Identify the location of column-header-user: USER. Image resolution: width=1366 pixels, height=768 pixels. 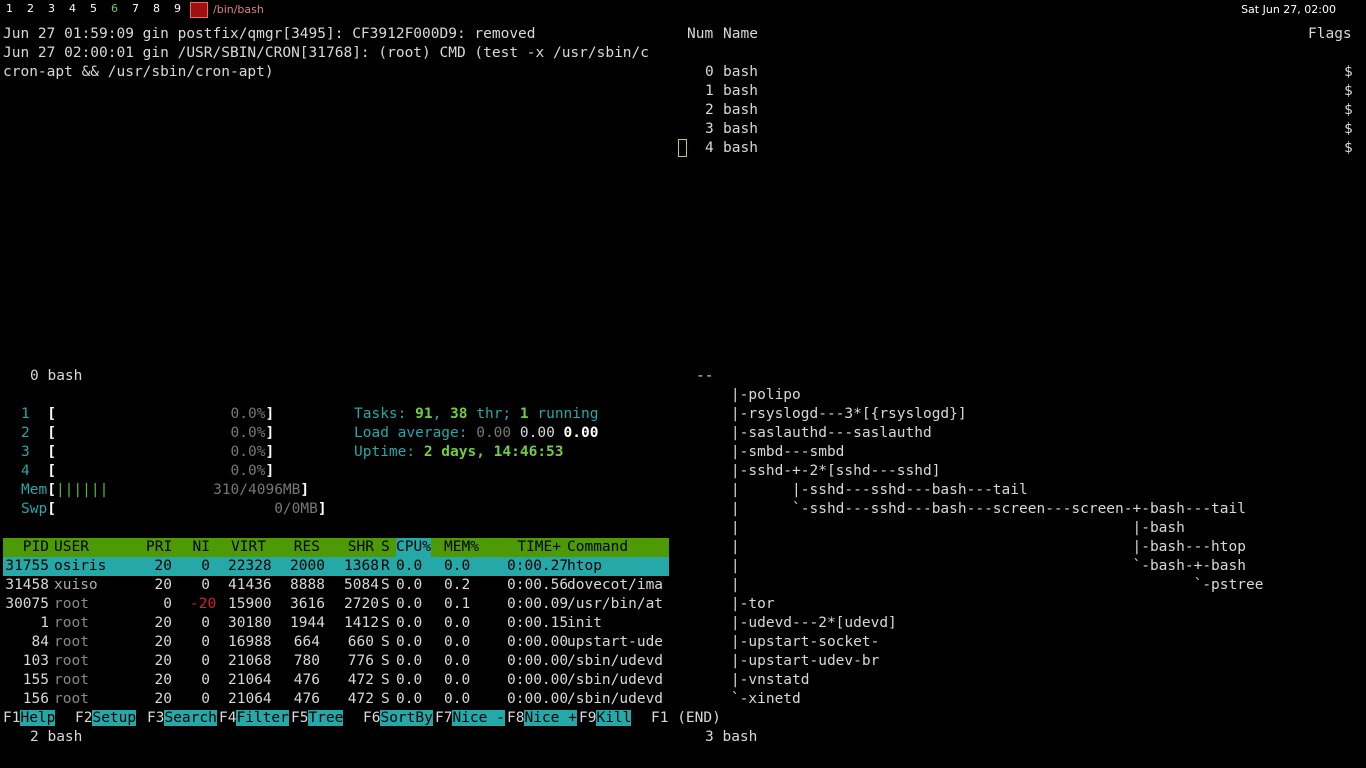
(71, 547).